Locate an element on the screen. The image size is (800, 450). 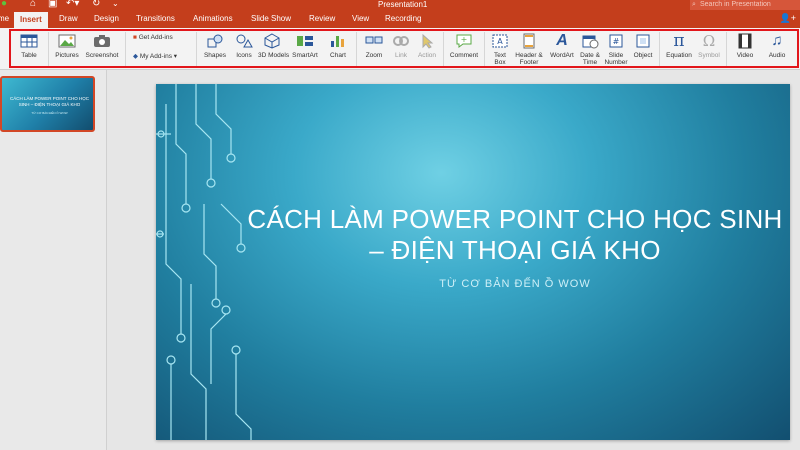
link-button: Link is located at coordinates (401, 49).